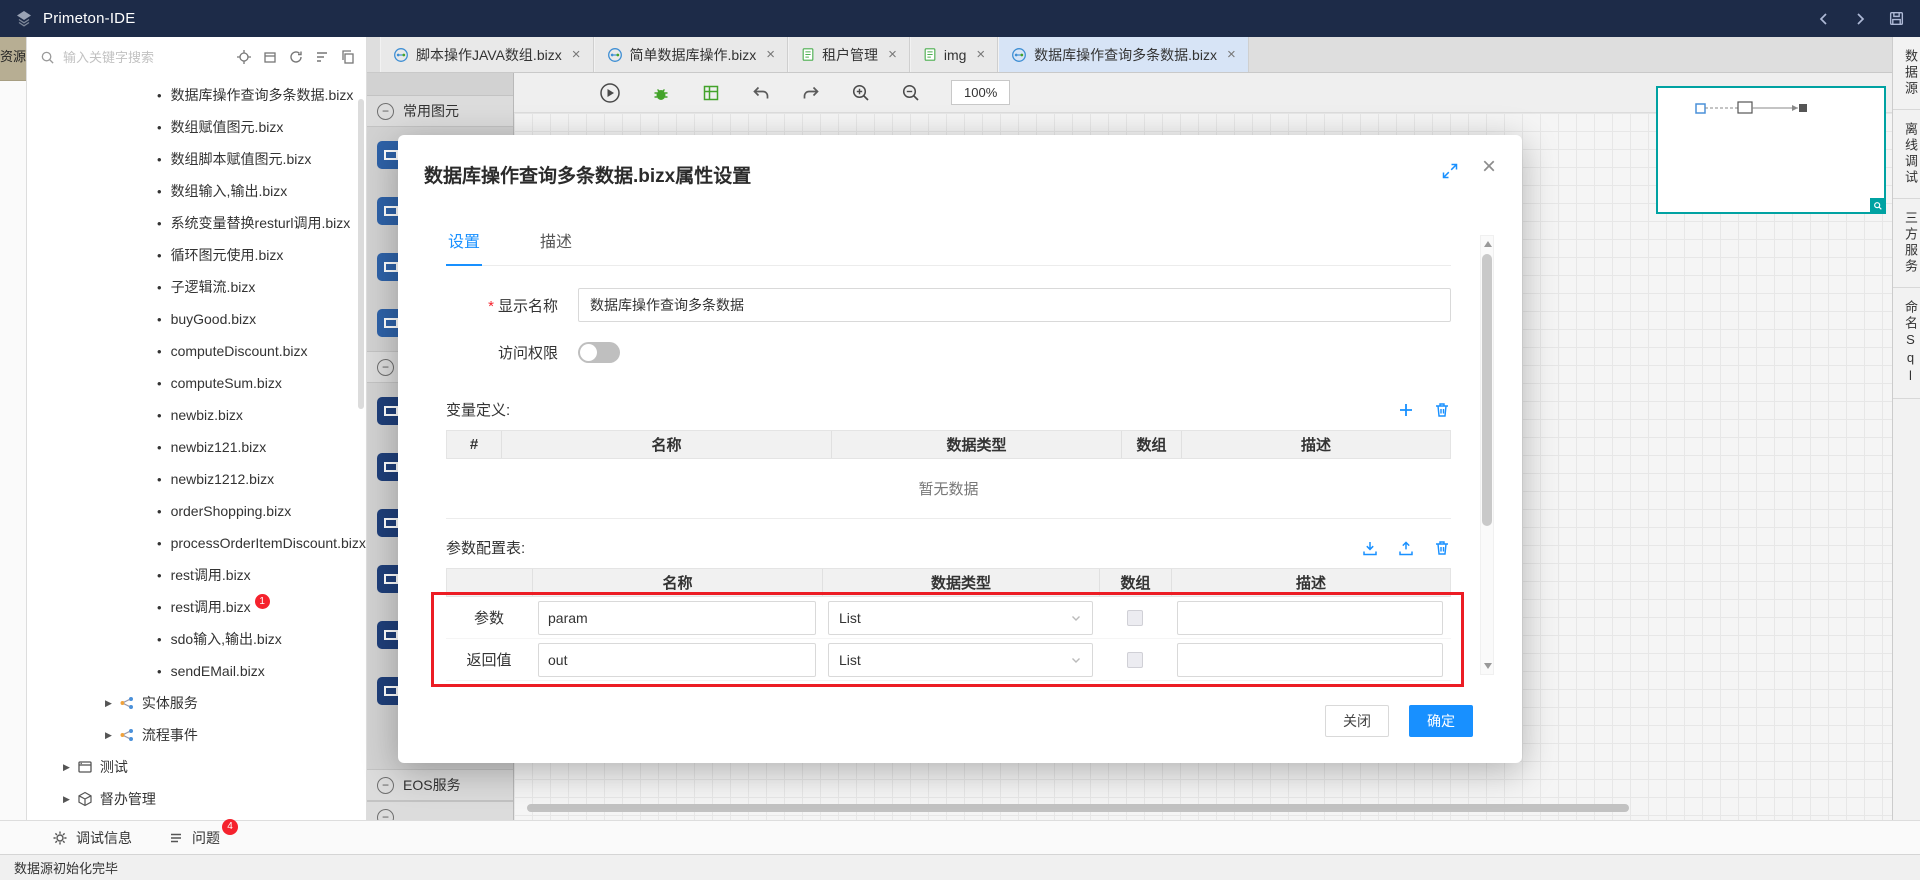 This screenshot has width=1920, height=880. I want to click on tree-item-folder: ▶ 流程事件, so click(196, 735).